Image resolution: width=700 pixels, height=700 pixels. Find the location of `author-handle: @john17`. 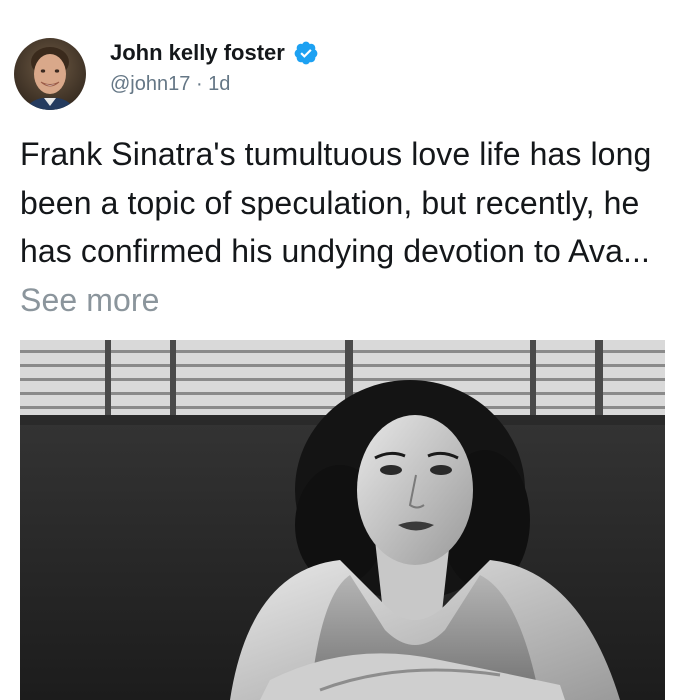

author-handle: @john17 is located at coordinates (150, 84).